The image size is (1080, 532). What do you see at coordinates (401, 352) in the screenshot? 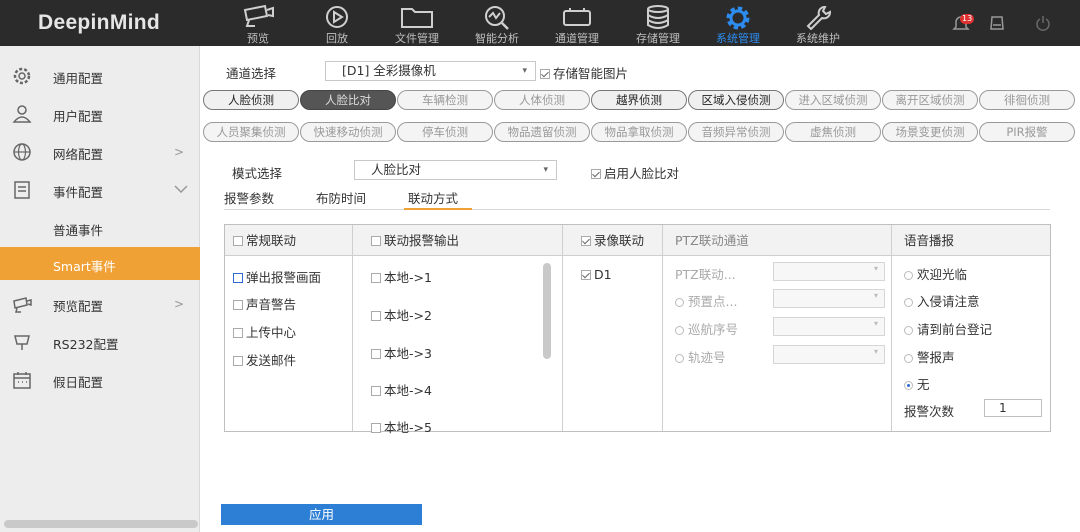
I see `alarm-output-item: 本地->3` at bounding box center [401, 352].